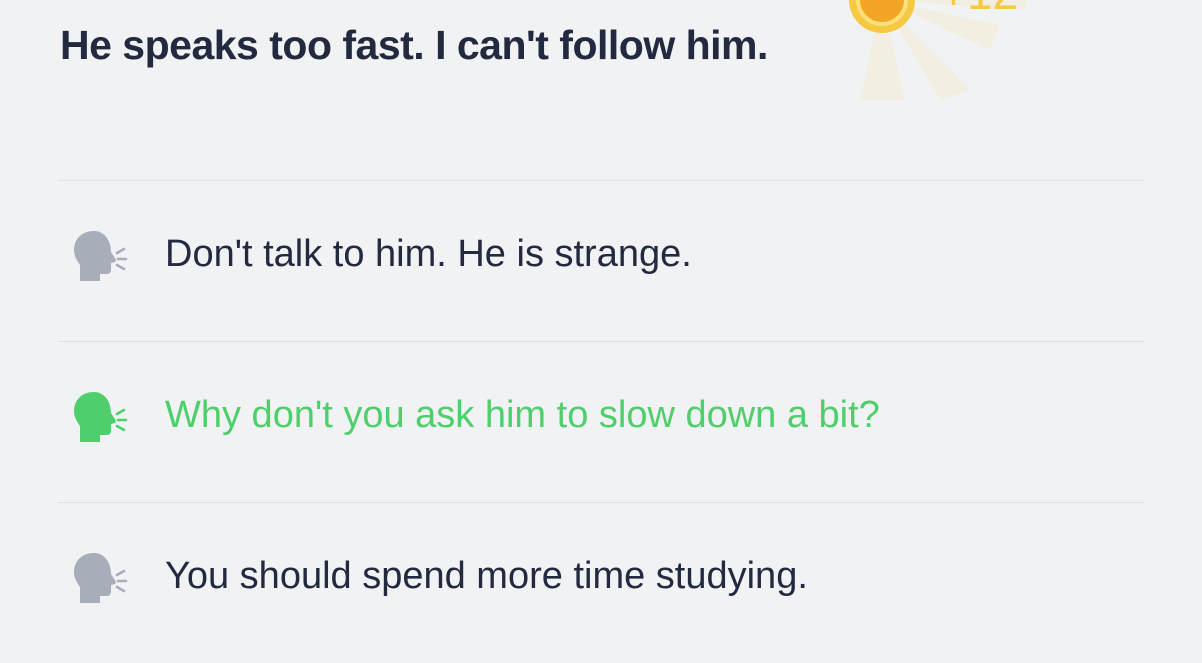 The image size is (1202, 663). I want to click on reward-amount: +12, so click(979, 8).